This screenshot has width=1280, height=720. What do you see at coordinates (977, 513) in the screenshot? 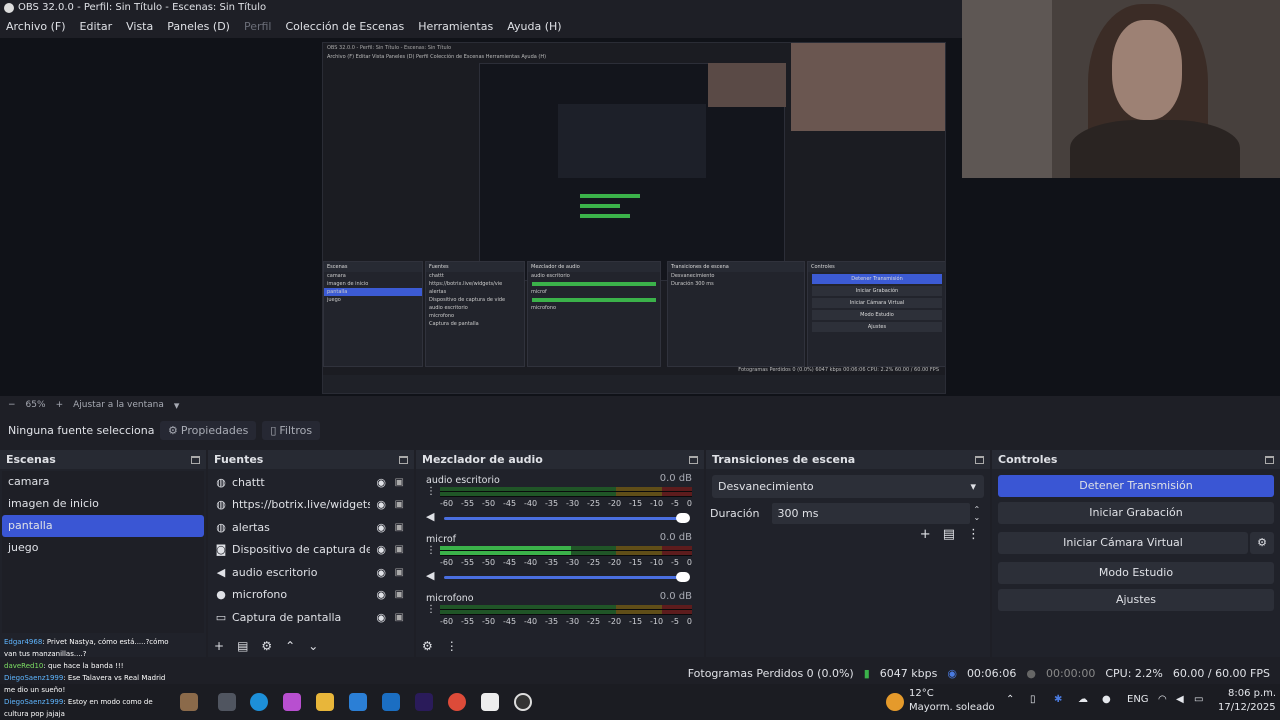
I see `spinner-icon: ⌃ ⌄` at bounding box center [977, 513].